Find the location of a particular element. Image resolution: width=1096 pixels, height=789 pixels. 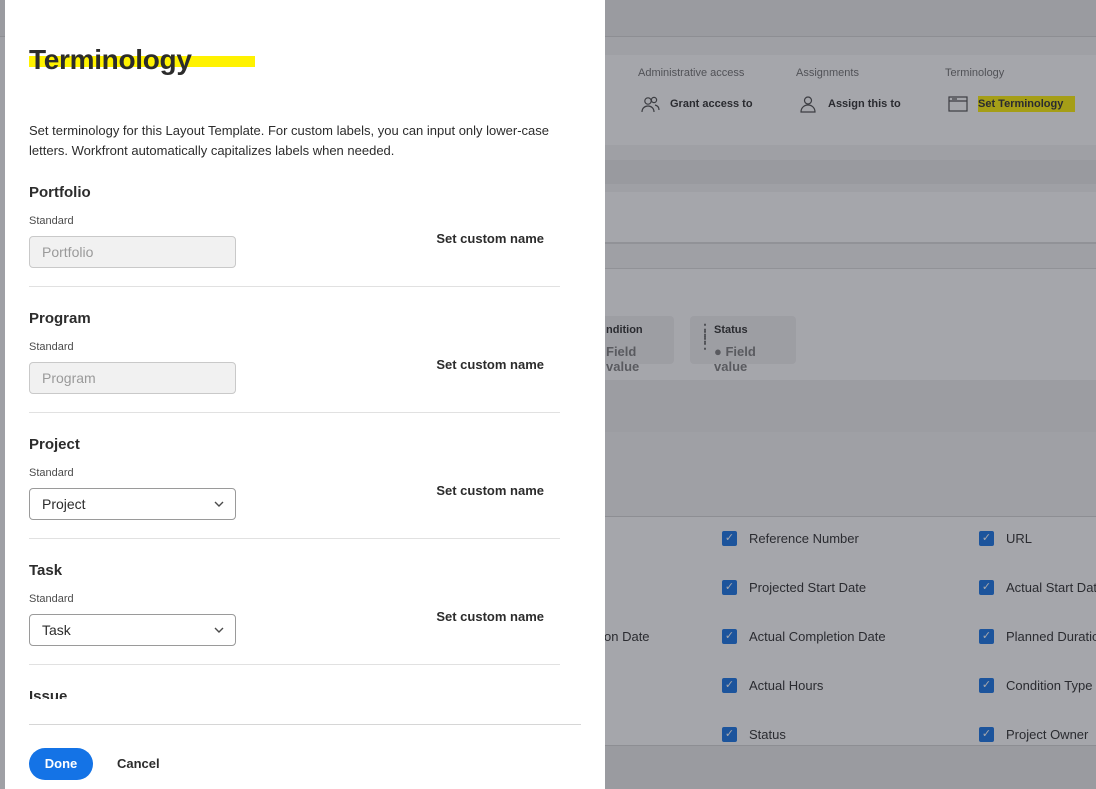

terminology-item-issue: Issue is located at coordinates (294, 682).